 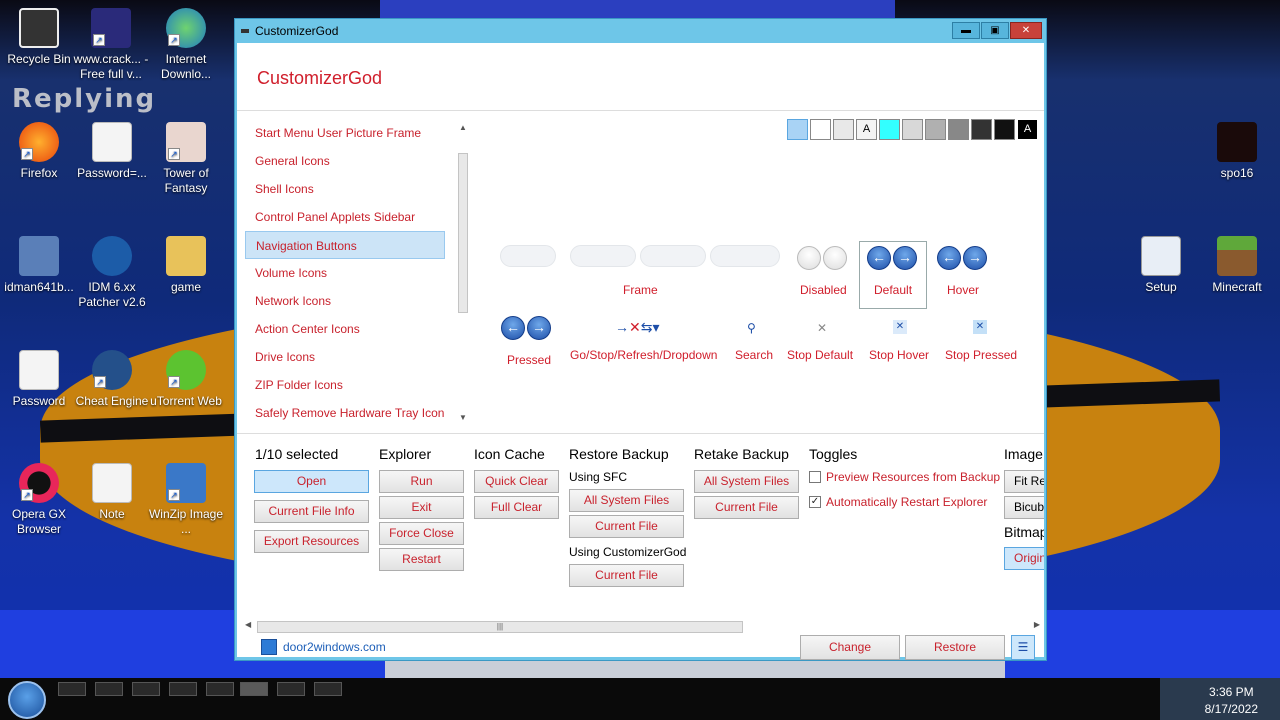 What do you see at coordinates (421, 481) in the screenshot?
I see `run-button: Run` at bounding box center [421, 481].